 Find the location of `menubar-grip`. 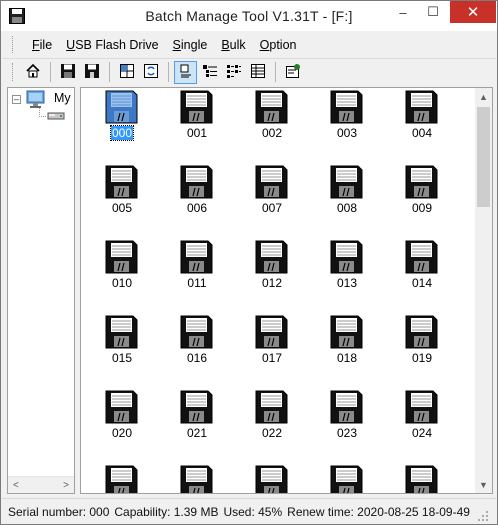

menubar-grip is located at coordinates (13, 44).